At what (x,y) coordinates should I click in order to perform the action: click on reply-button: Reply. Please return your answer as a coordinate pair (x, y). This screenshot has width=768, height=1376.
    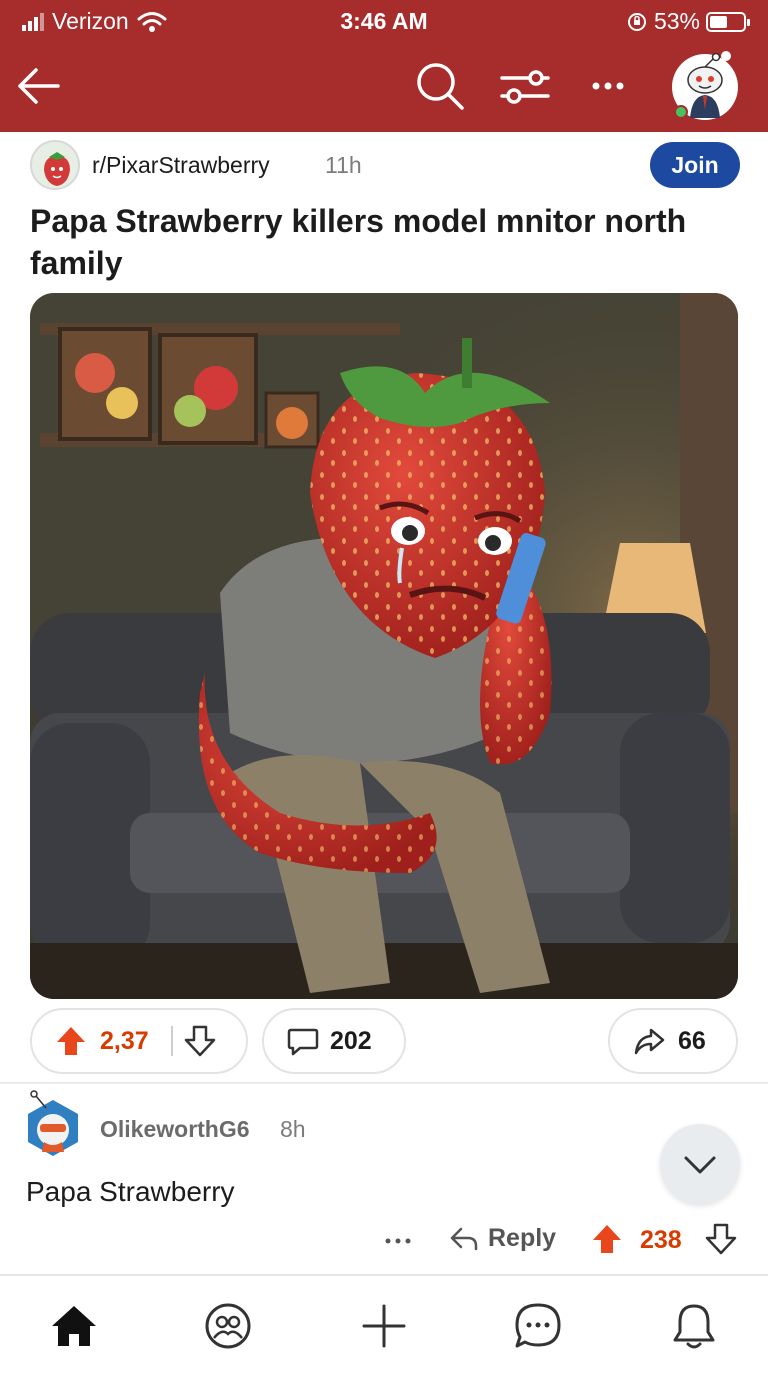
    Looking at the image, I should click on (502, 1238).